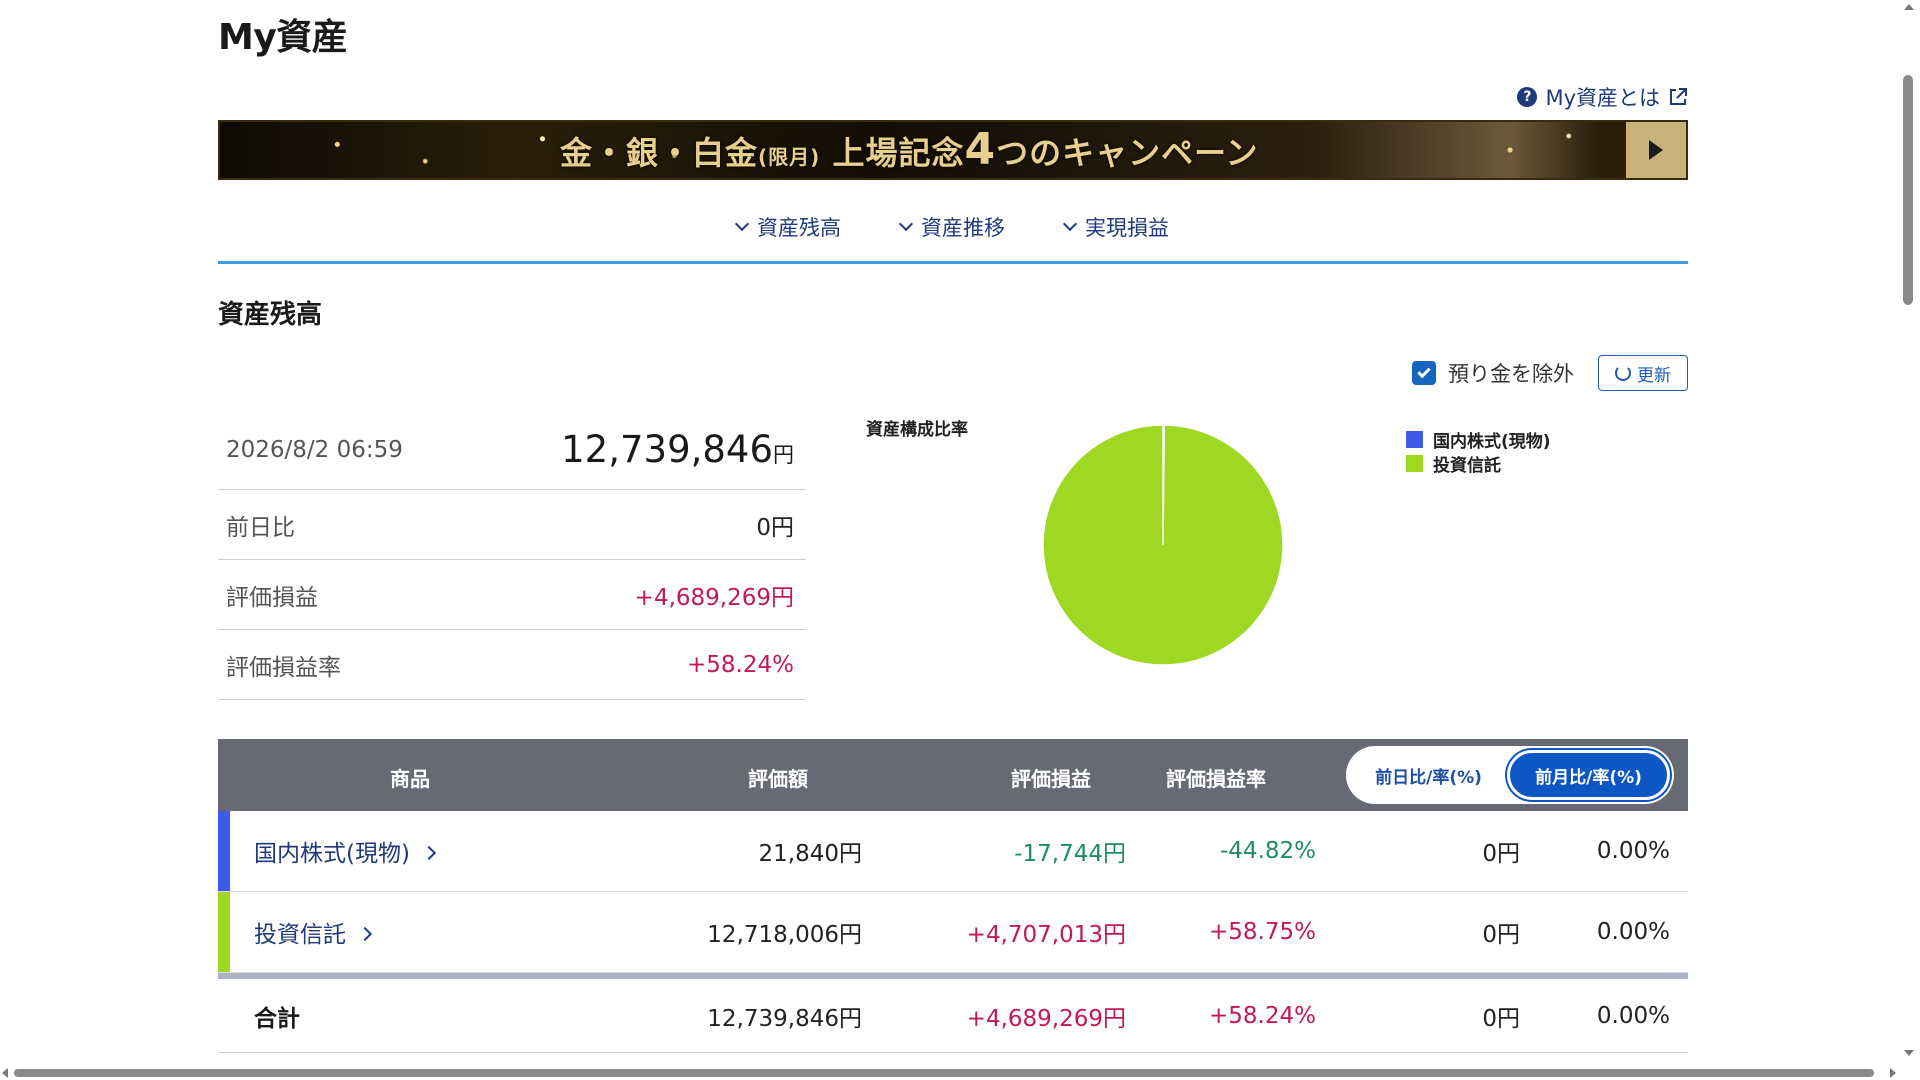 This screenshot has height=1080, width=1920. I want to click on exclude-deposit-checkbox: 預り金を除外, so click(1493, 373).